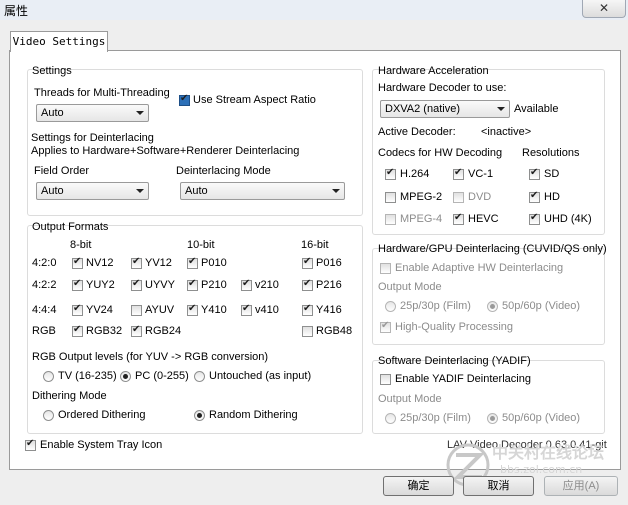  What do you see at coordinates (214, 263) in the screenshot?
I see `format-label: P010` at bounding box center [214, 263].